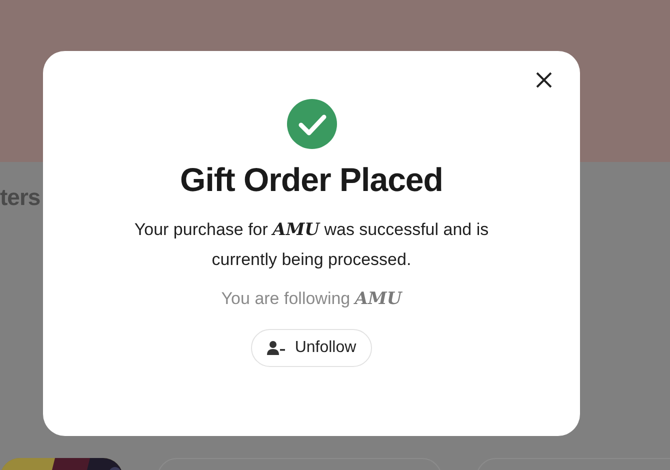 Image resolution: width=670 pixels, height=470 pixels. What do you see at coordinates (311, 348) in the screenshot?
I see `unfollow-button: Unfollow` at bounding box center [311, 348].